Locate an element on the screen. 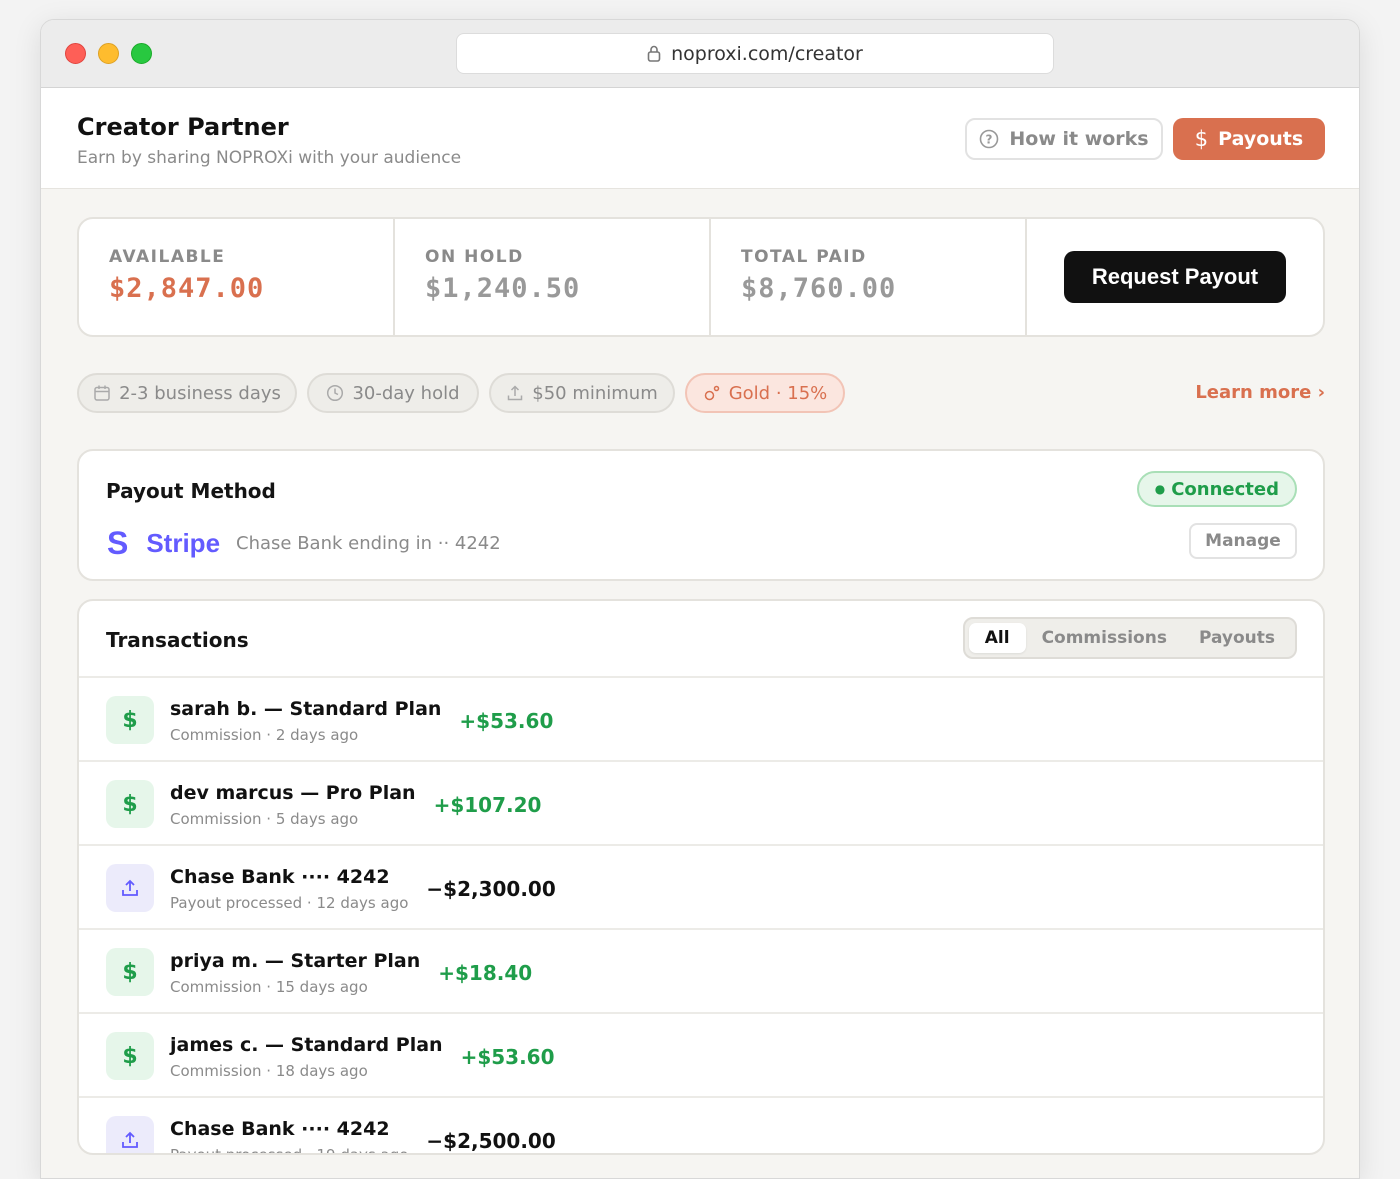  chip-tier: Gold · 15% is located at coordinates (765, 393).